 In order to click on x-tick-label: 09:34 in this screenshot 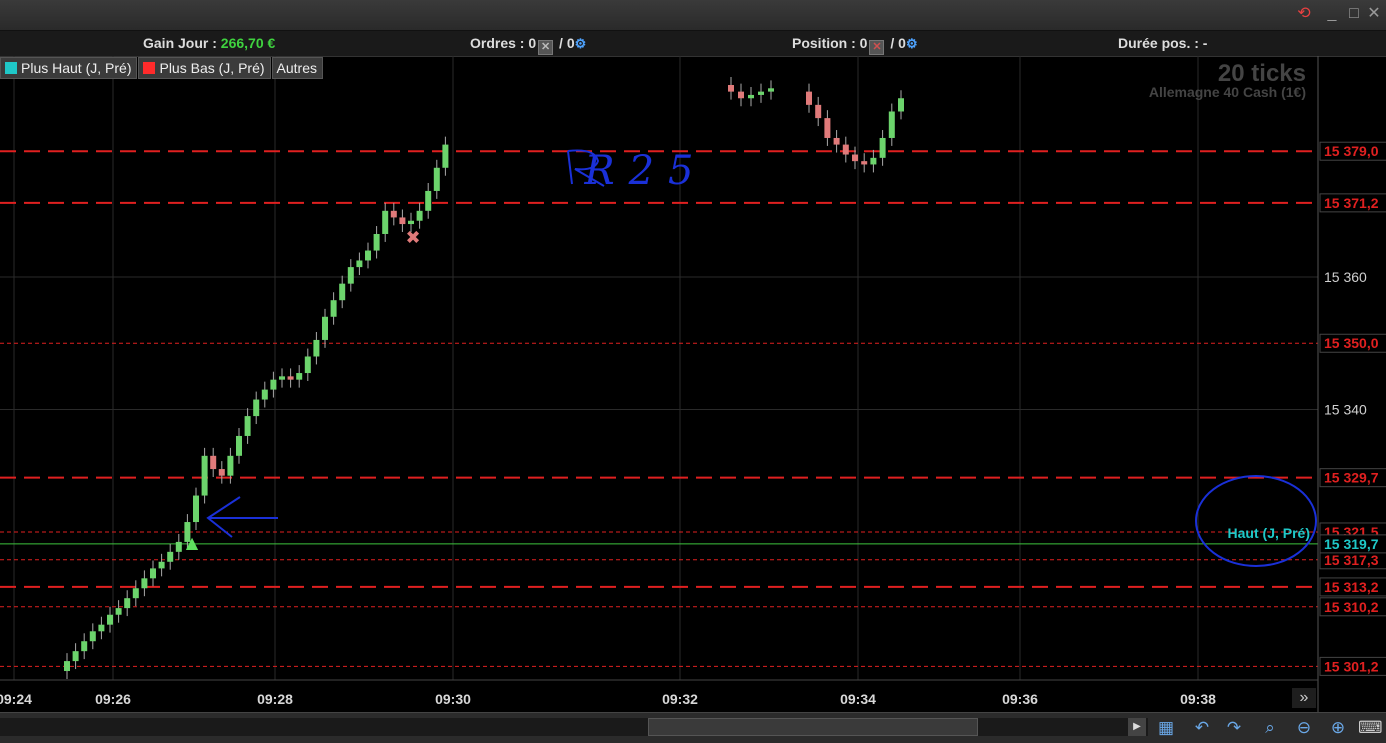, I will do `click(858, 699)`.